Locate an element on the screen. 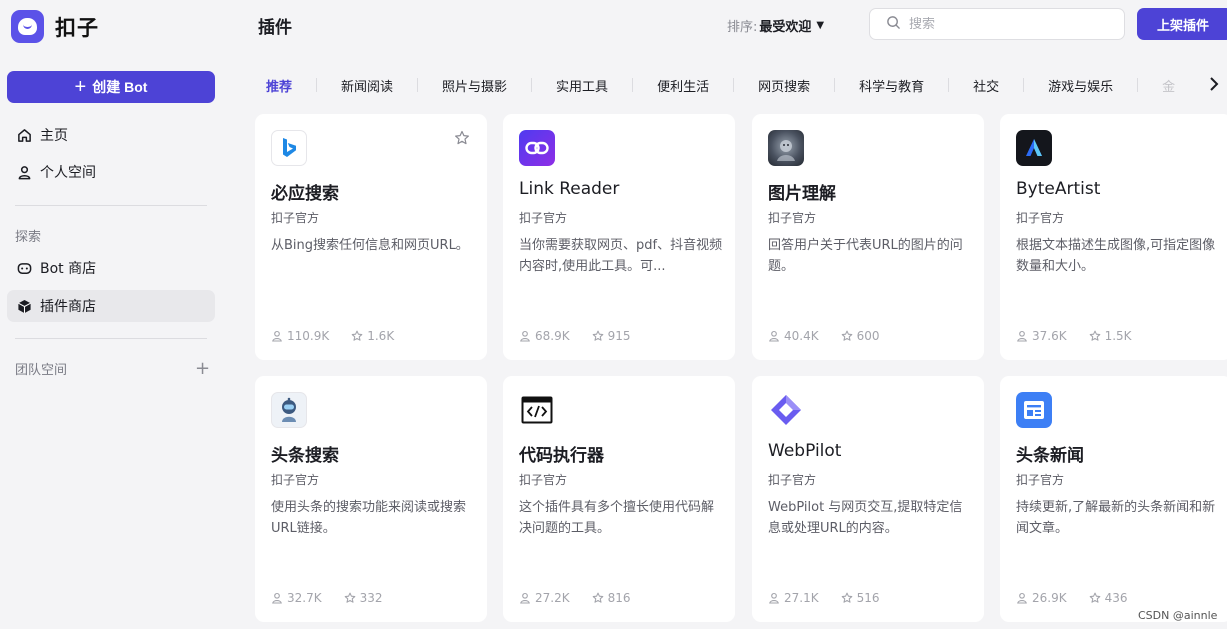  sidebar-item-label: 主页 is located at coordinates (54, 136).